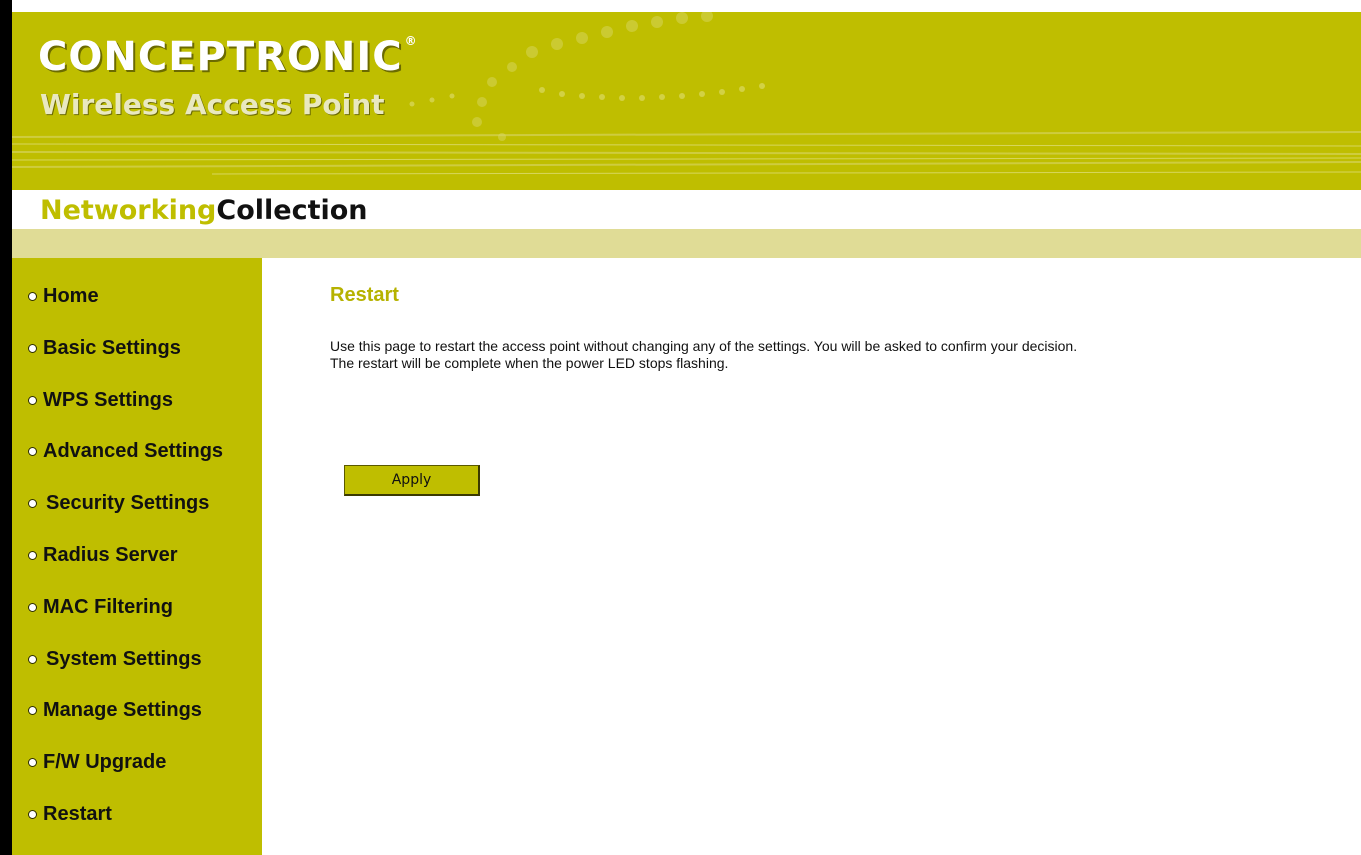  I want to click on sidebar-item-radius-server: Radius Server, so click(95, 555).